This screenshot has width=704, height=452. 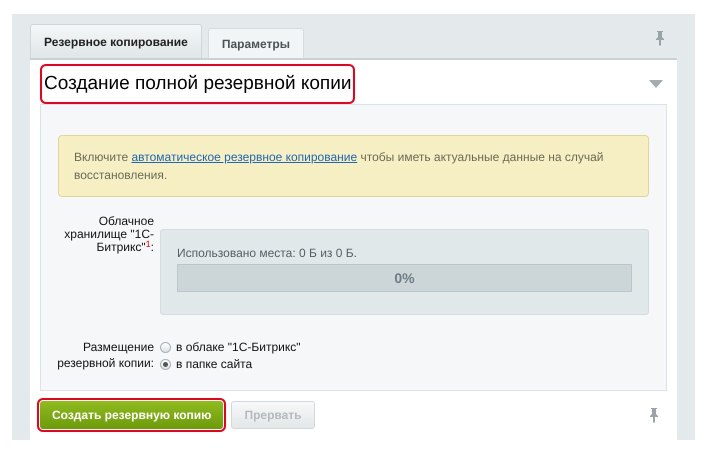 I want to click on usage-percent: 0%, so click(x=404, y=278).